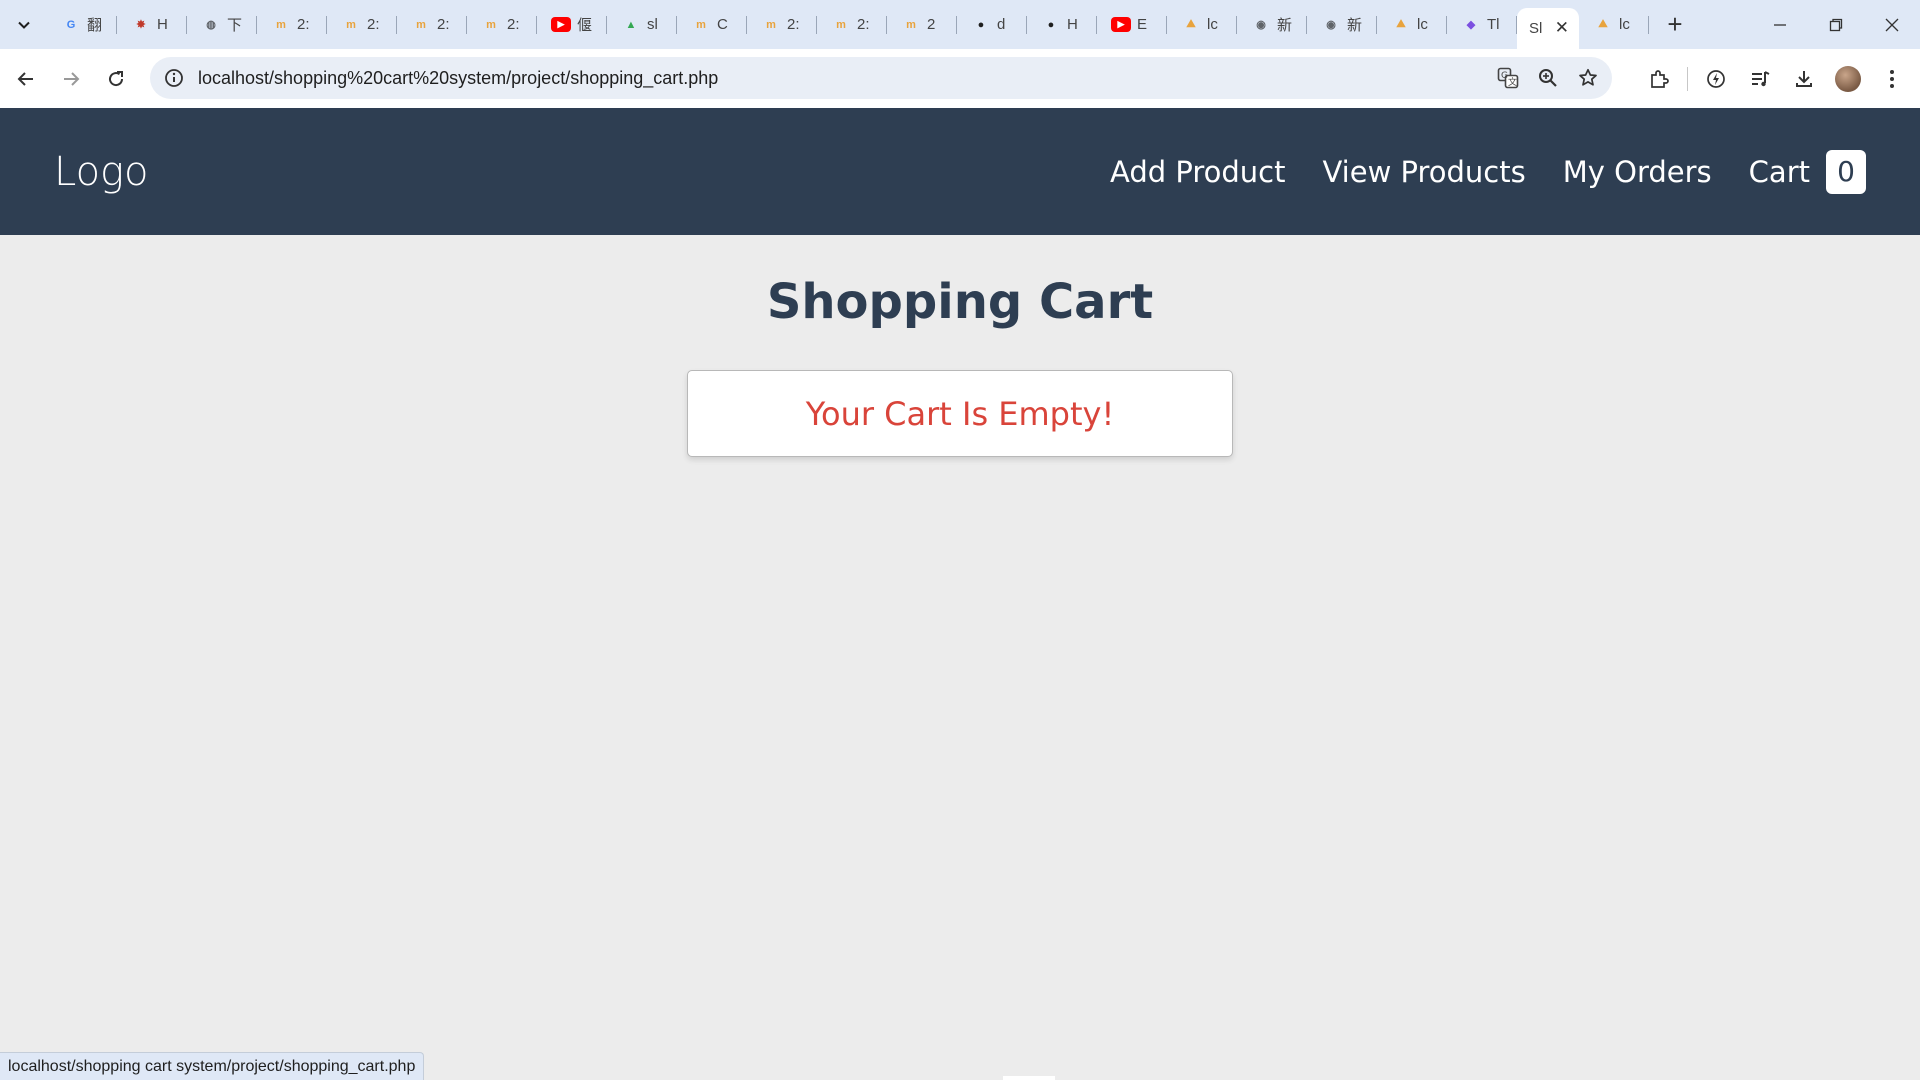 The width and height of the screenshot is (1920, 1080). I want to click on nav-add-product: Add Product, so click(1197, 172).